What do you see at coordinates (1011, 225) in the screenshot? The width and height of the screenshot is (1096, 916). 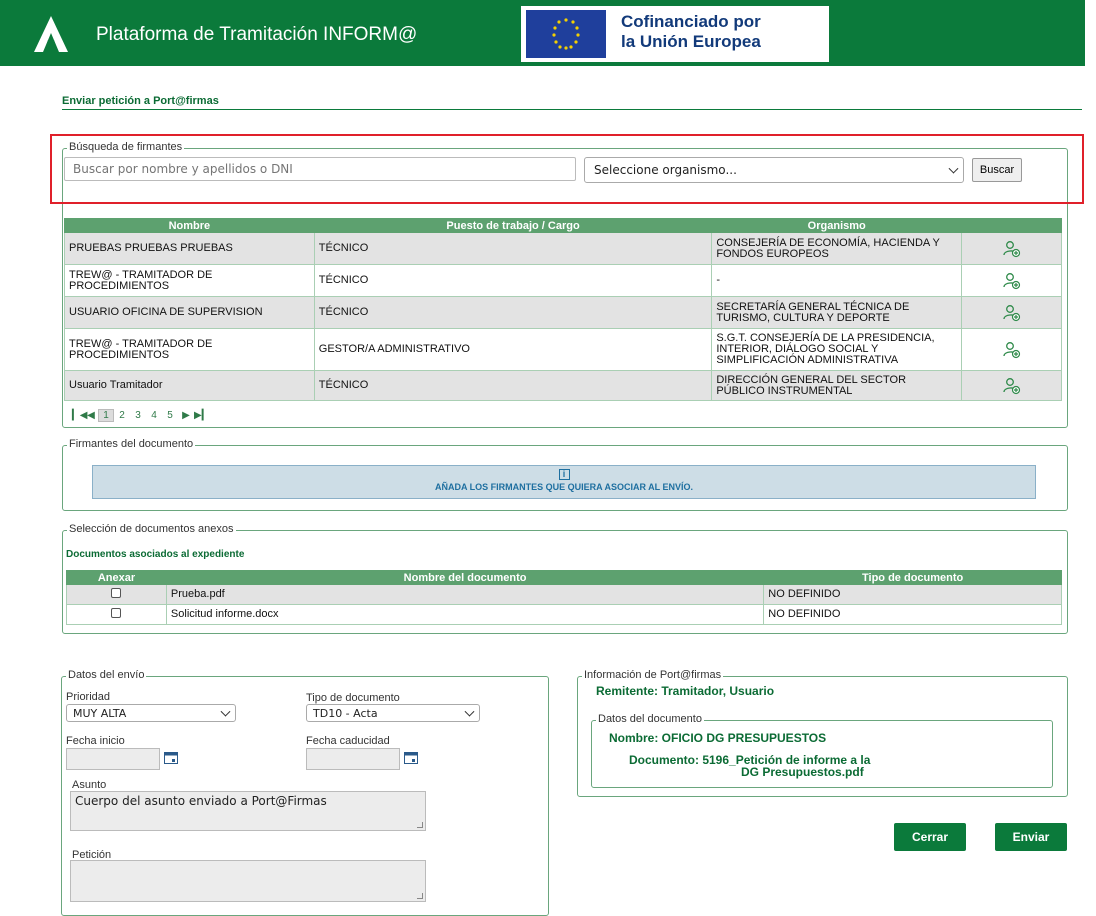 I see `col-header-action` at bounding box center [1011, 225].